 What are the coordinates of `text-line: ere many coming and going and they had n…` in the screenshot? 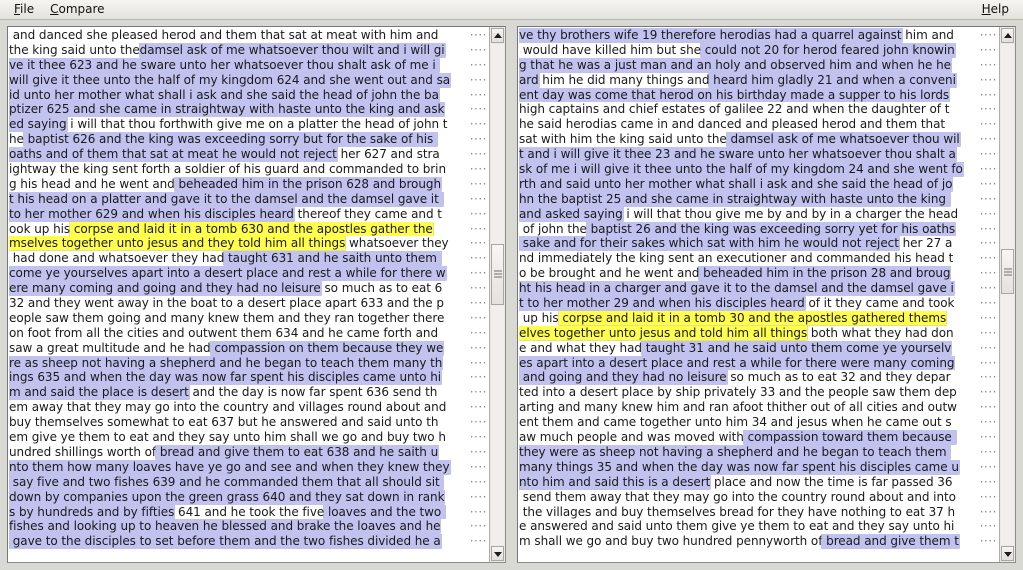 It's located at (249, 288).